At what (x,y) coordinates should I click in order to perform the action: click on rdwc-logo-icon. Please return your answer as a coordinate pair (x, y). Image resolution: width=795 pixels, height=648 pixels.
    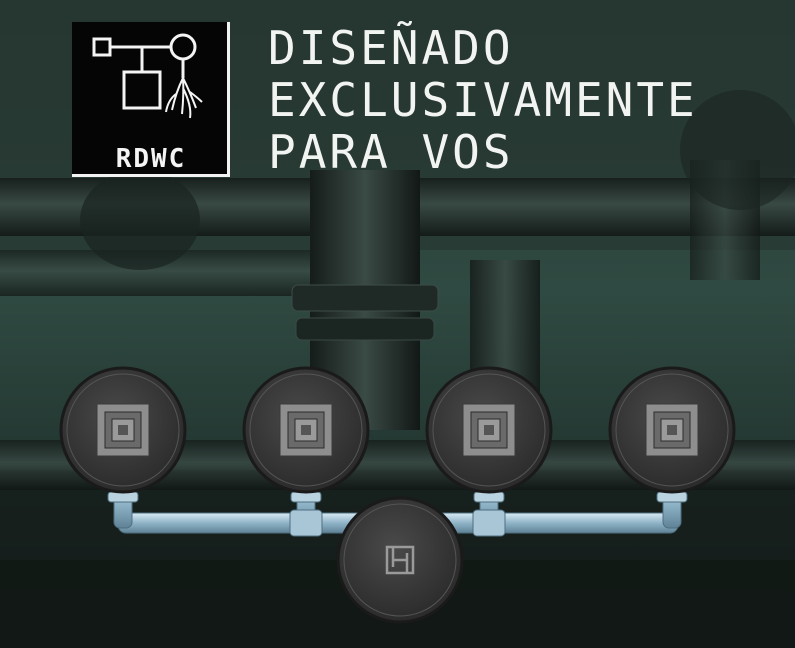
    Looking at the image, I should click on (147, 76).